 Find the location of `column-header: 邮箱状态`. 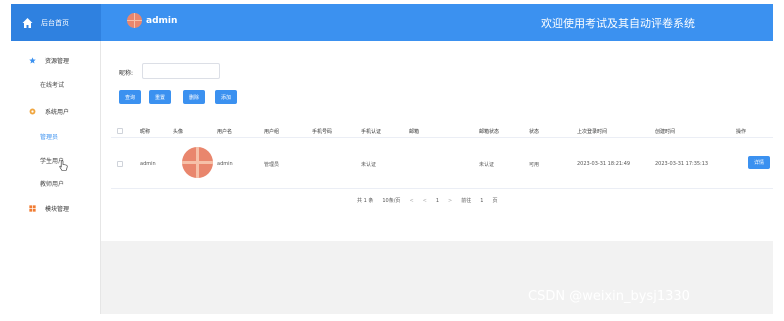

column-header: 邮箱状态 is located at coordinates (489, 131).